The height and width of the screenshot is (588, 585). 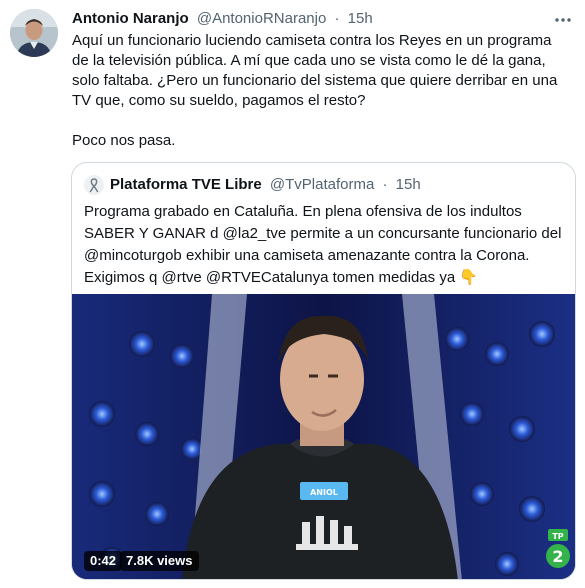 What do you see at coordinates (360, 18) in the screenshot?
I see `tweet-timestamp: 15h` at bounding box center [360, 18].